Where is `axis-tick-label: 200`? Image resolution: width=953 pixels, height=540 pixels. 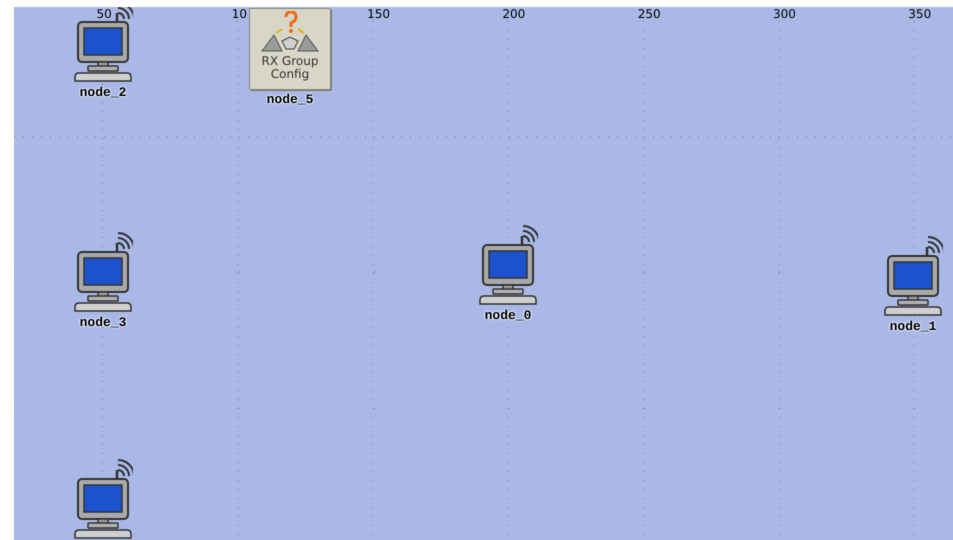
axis-tick-label: 200 is located at coordinates (514, 14).